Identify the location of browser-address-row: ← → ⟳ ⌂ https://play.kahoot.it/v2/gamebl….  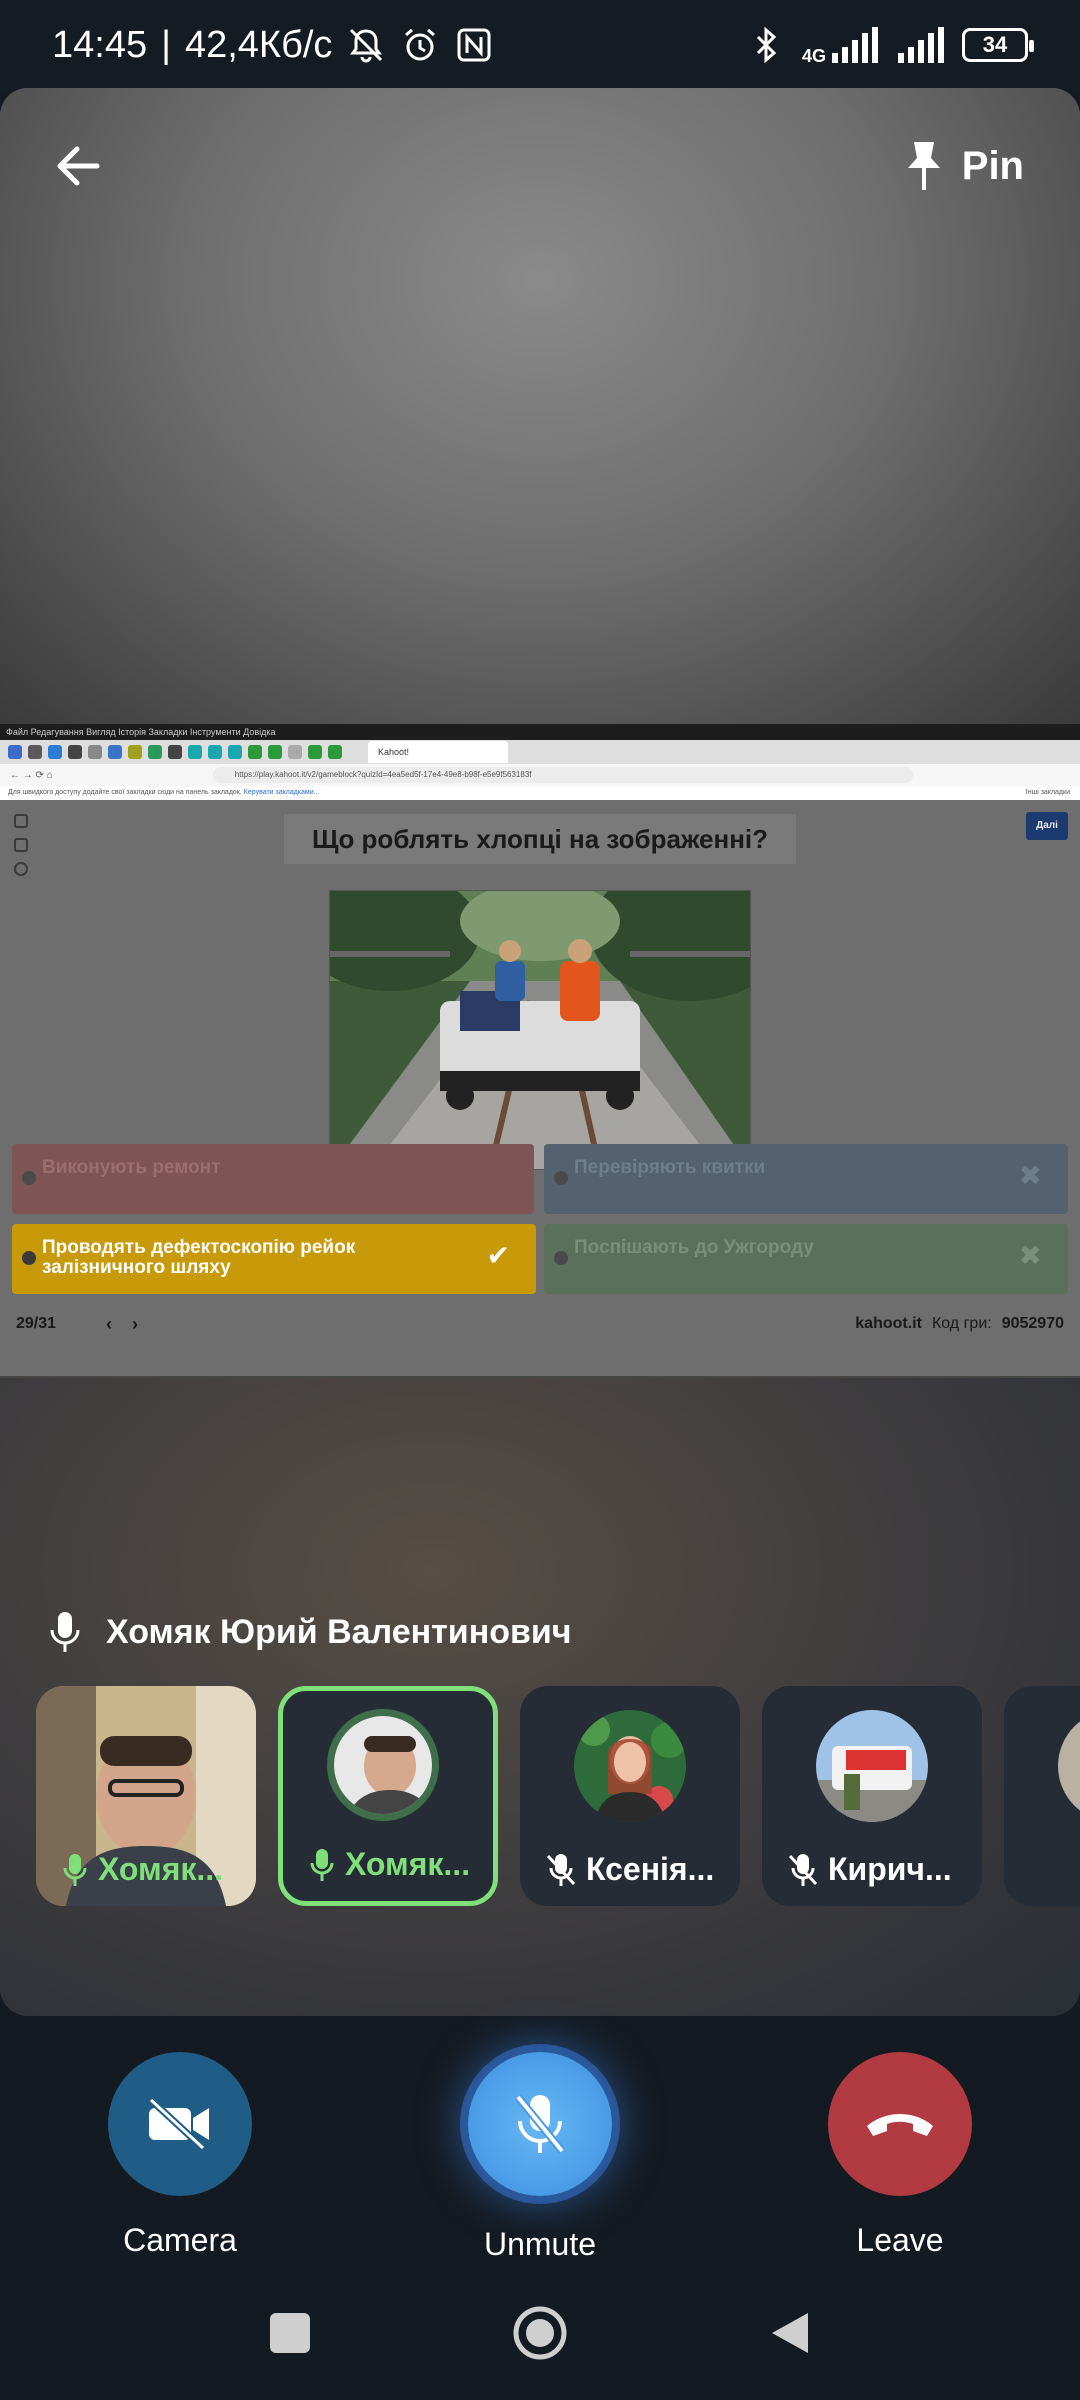
(540, 775).